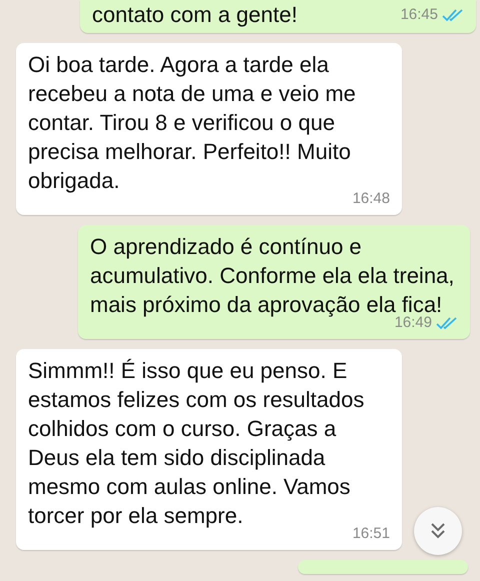 This screenshot has height=581, width=480. I want to click on message-time: 16:45, so click(419, 14).